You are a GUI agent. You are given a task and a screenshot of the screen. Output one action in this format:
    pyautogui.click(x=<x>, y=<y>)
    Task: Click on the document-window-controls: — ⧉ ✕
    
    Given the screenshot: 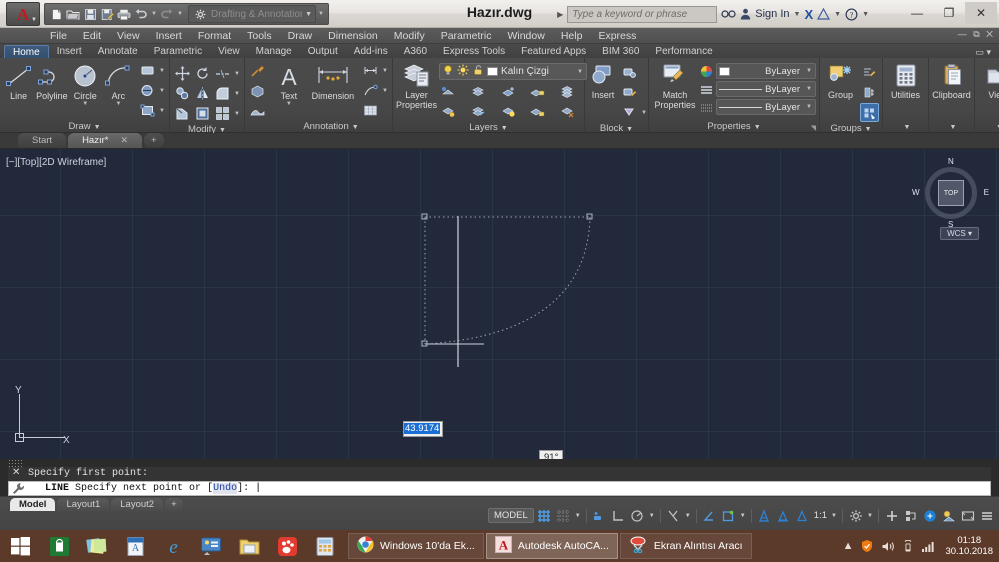 What is the action you would take?
    pyautogui.click(x=976, y=34)
    